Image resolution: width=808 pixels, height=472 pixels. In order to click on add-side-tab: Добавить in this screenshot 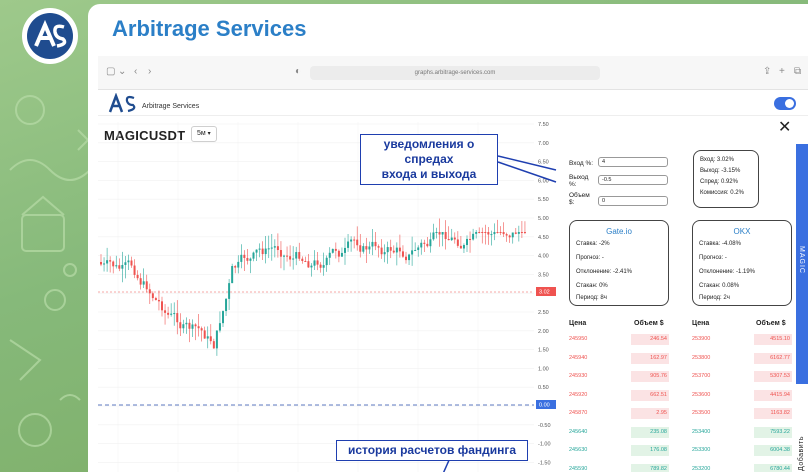, I will do `click(801, 453)`.